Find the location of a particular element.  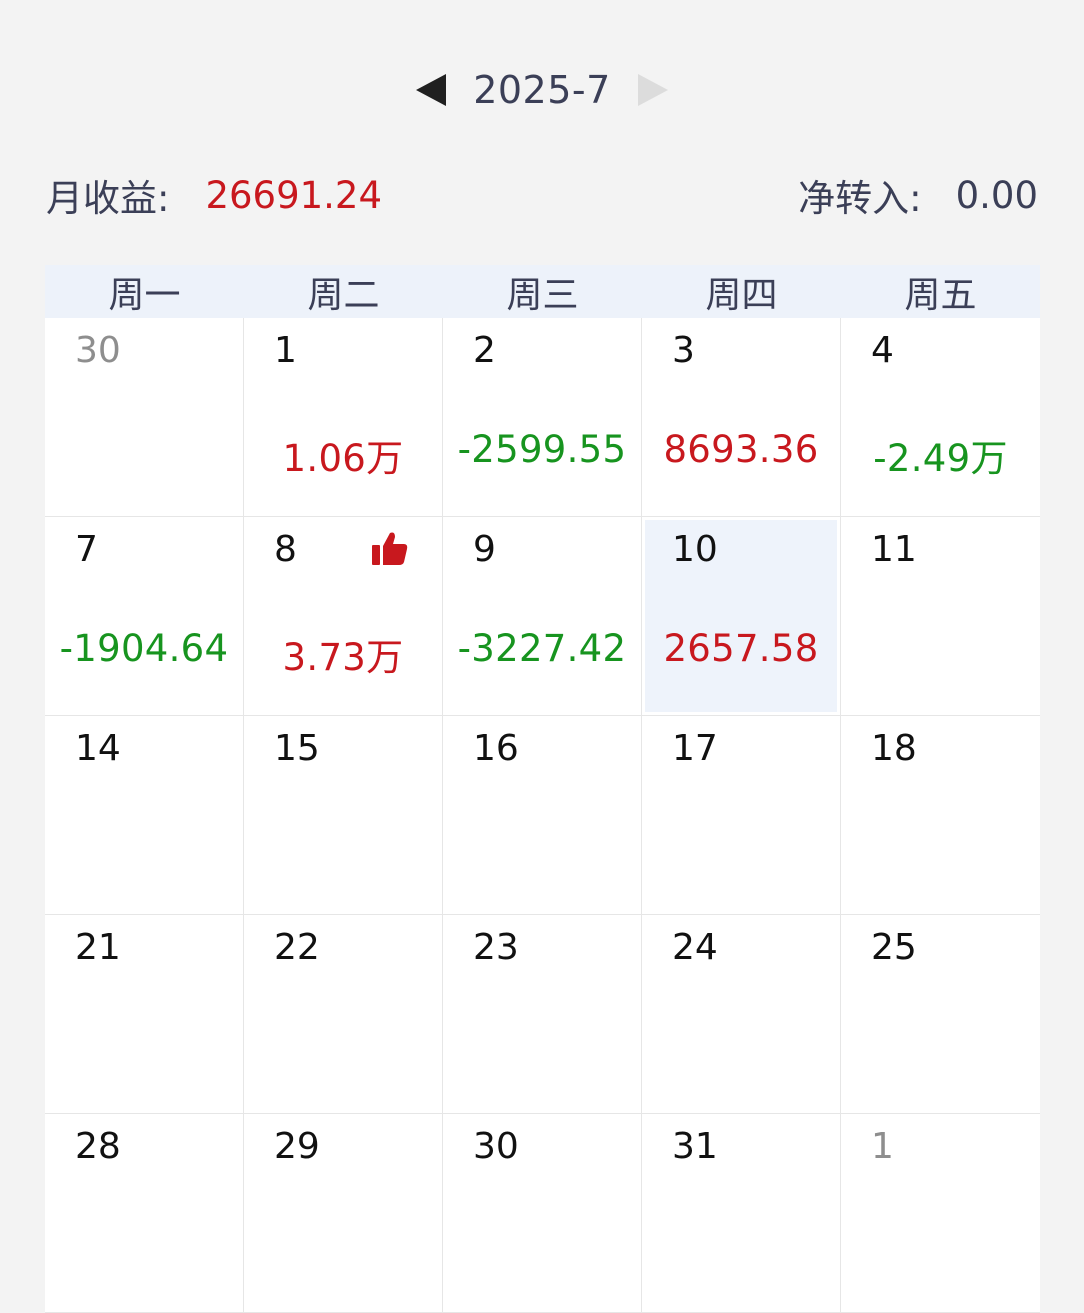

monthly-income: 月收益: 26691.24 is located at coordinates (214, 195).